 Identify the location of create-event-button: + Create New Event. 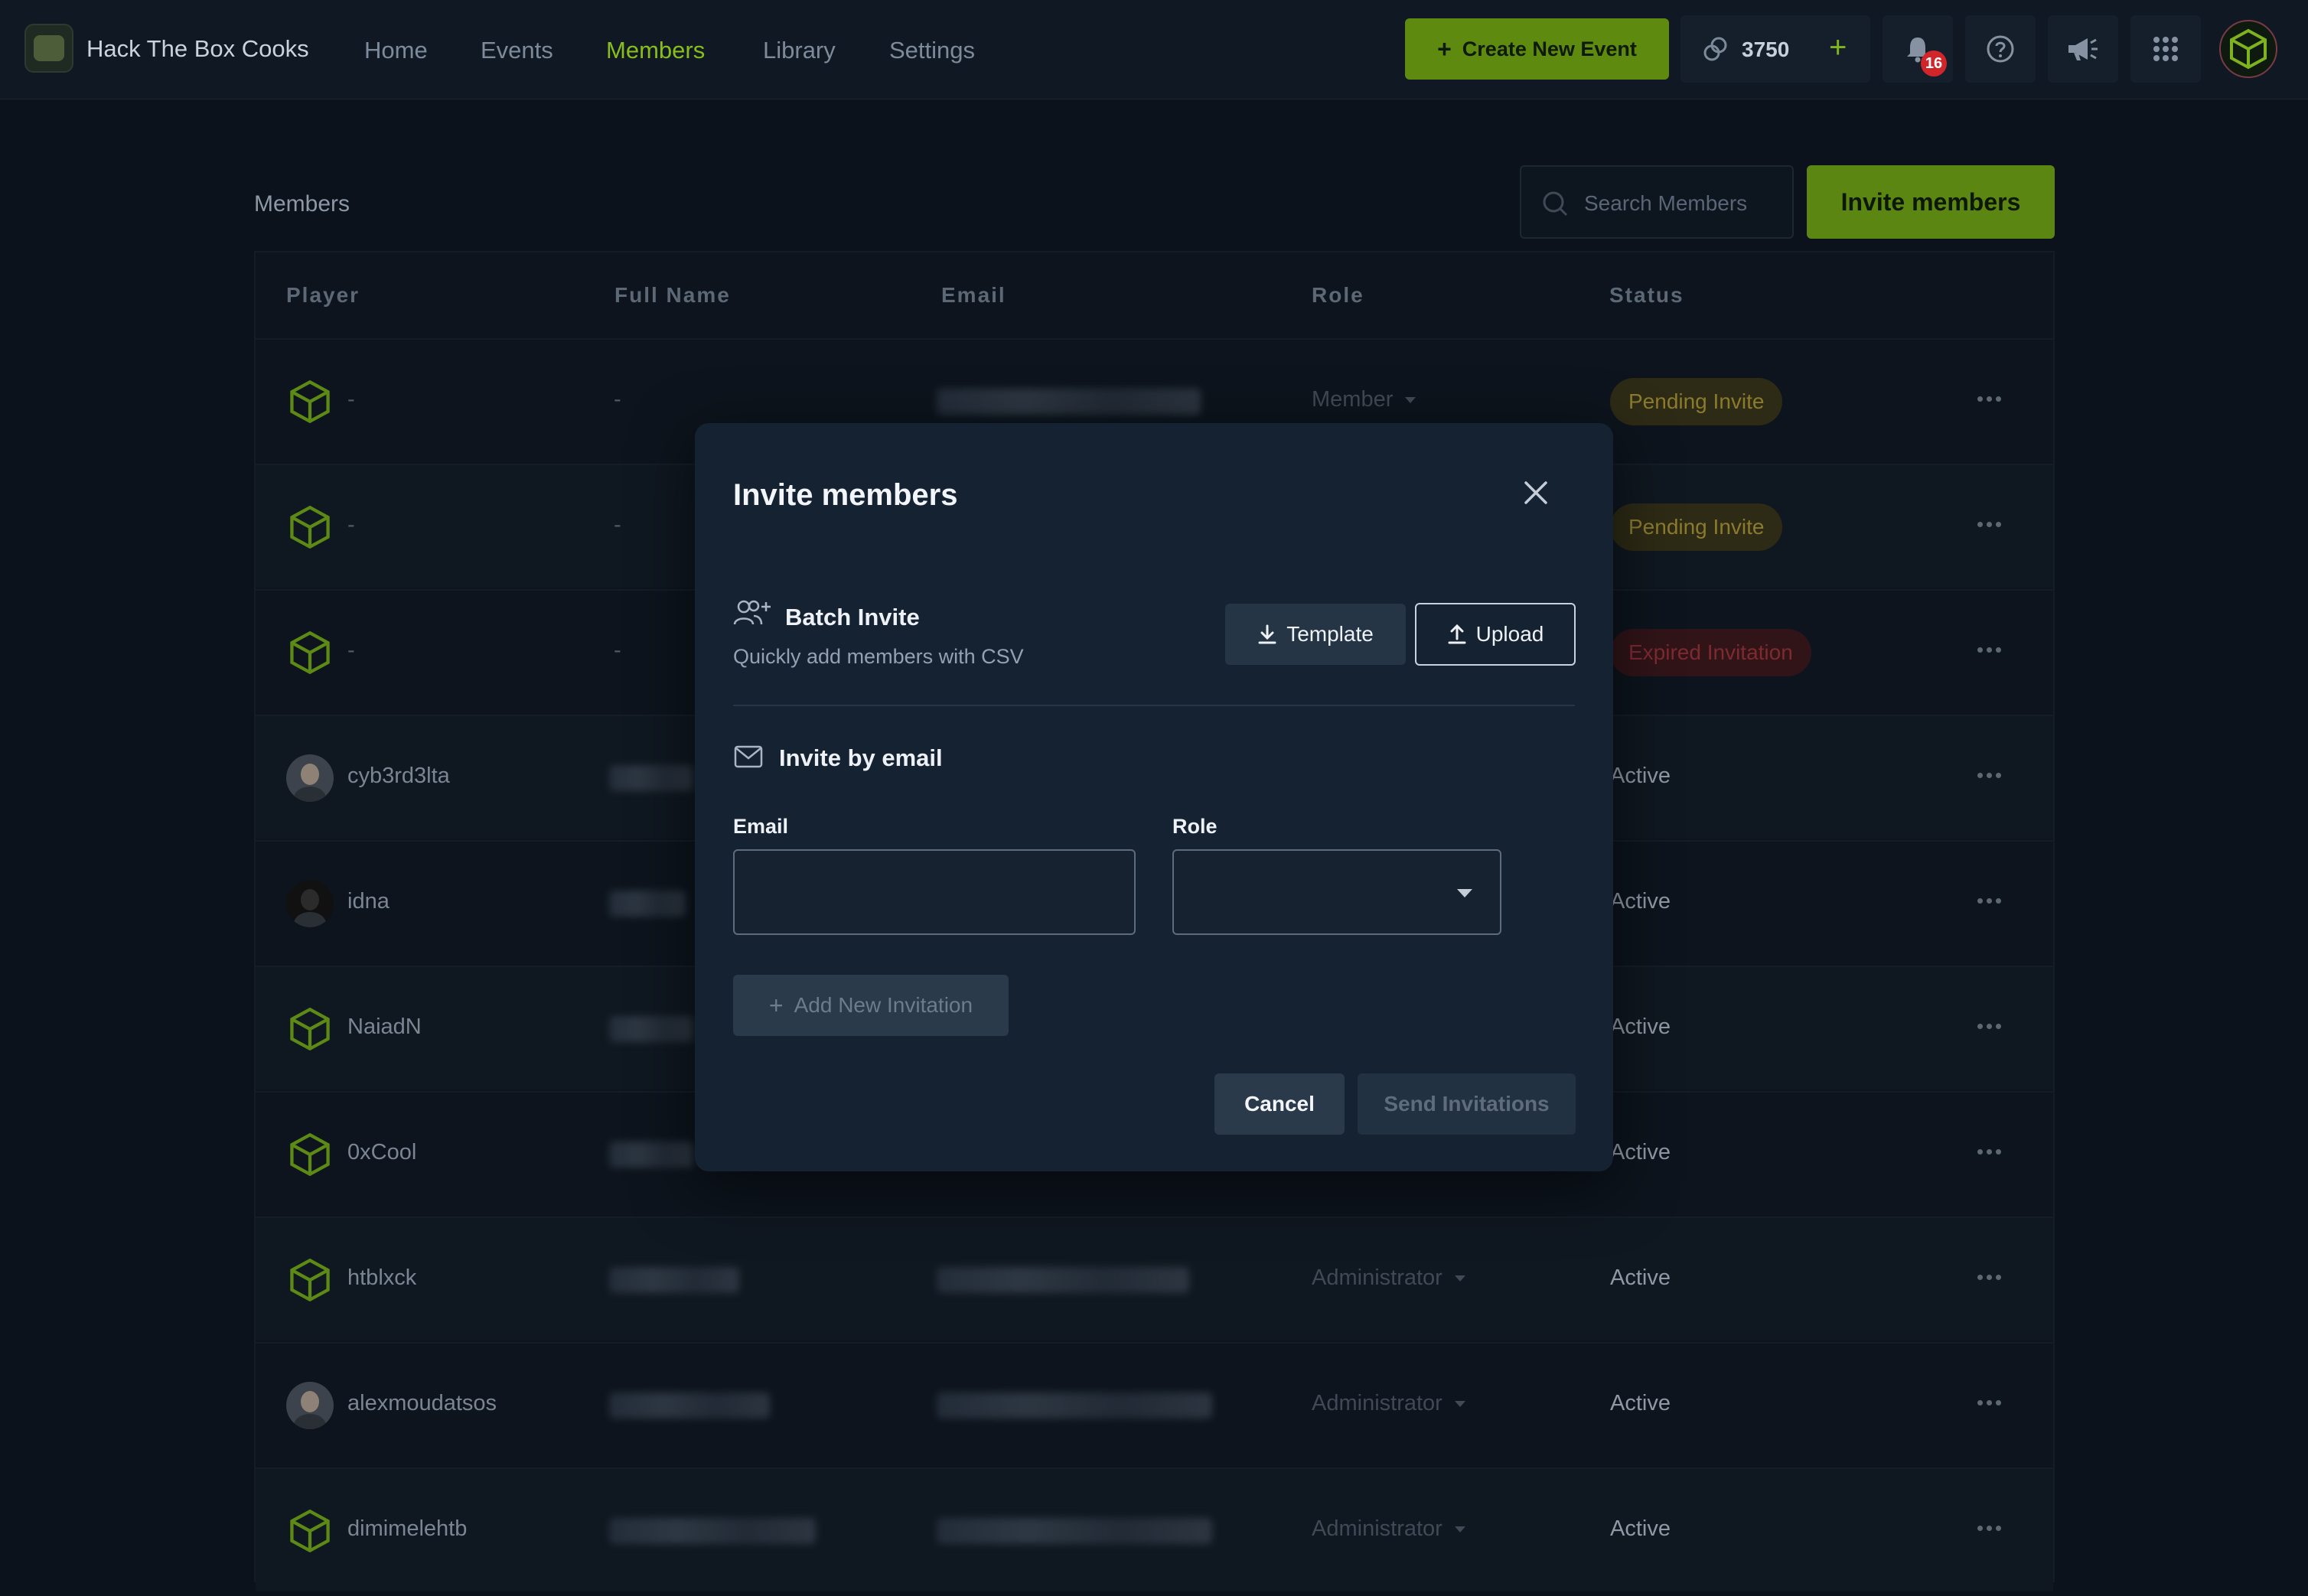
(1537, 49).